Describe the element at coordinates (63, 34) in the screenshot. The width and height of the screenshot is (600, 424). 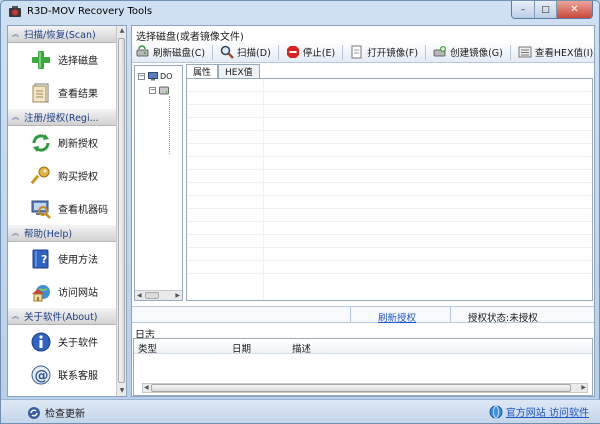
I see `sidebar-header-scan: ︽ 扫描/恢复(Scan)` at that location.